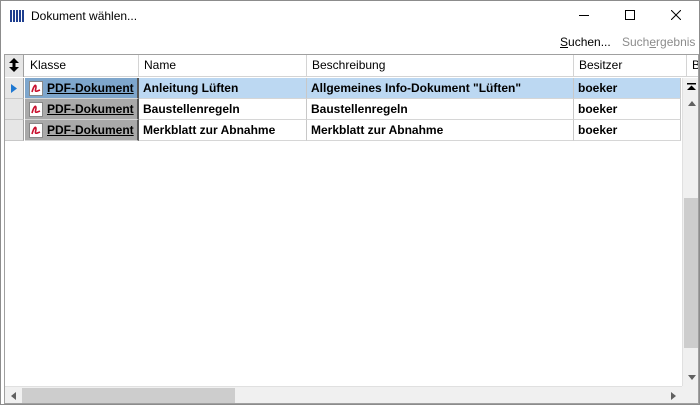 This screenshot has width=700, height=405. I want to click on result-label-pre: Such, so click(636, 42).